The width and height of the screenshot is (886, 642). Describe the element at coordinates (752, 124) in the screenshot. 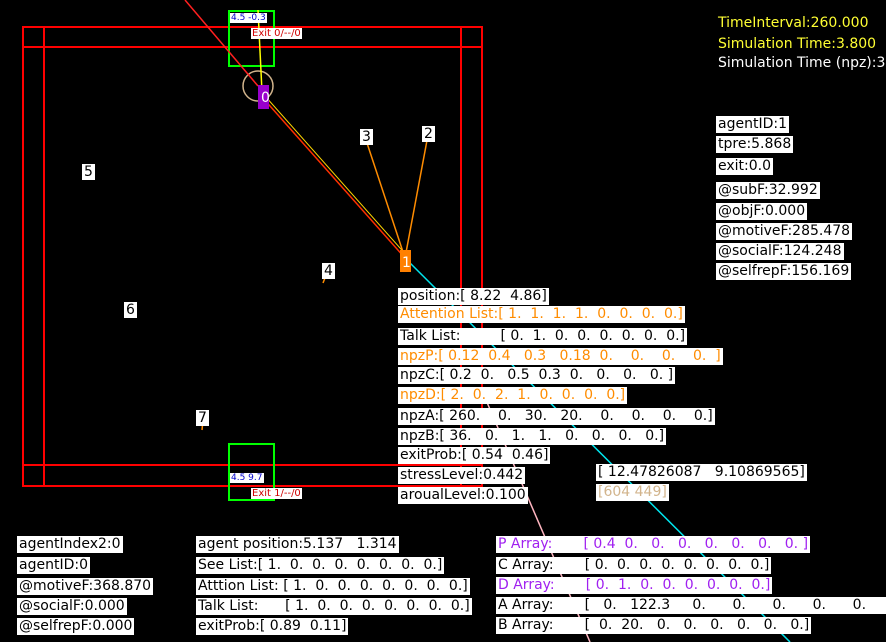

I see `agent1-id: agentID:1` at that location.